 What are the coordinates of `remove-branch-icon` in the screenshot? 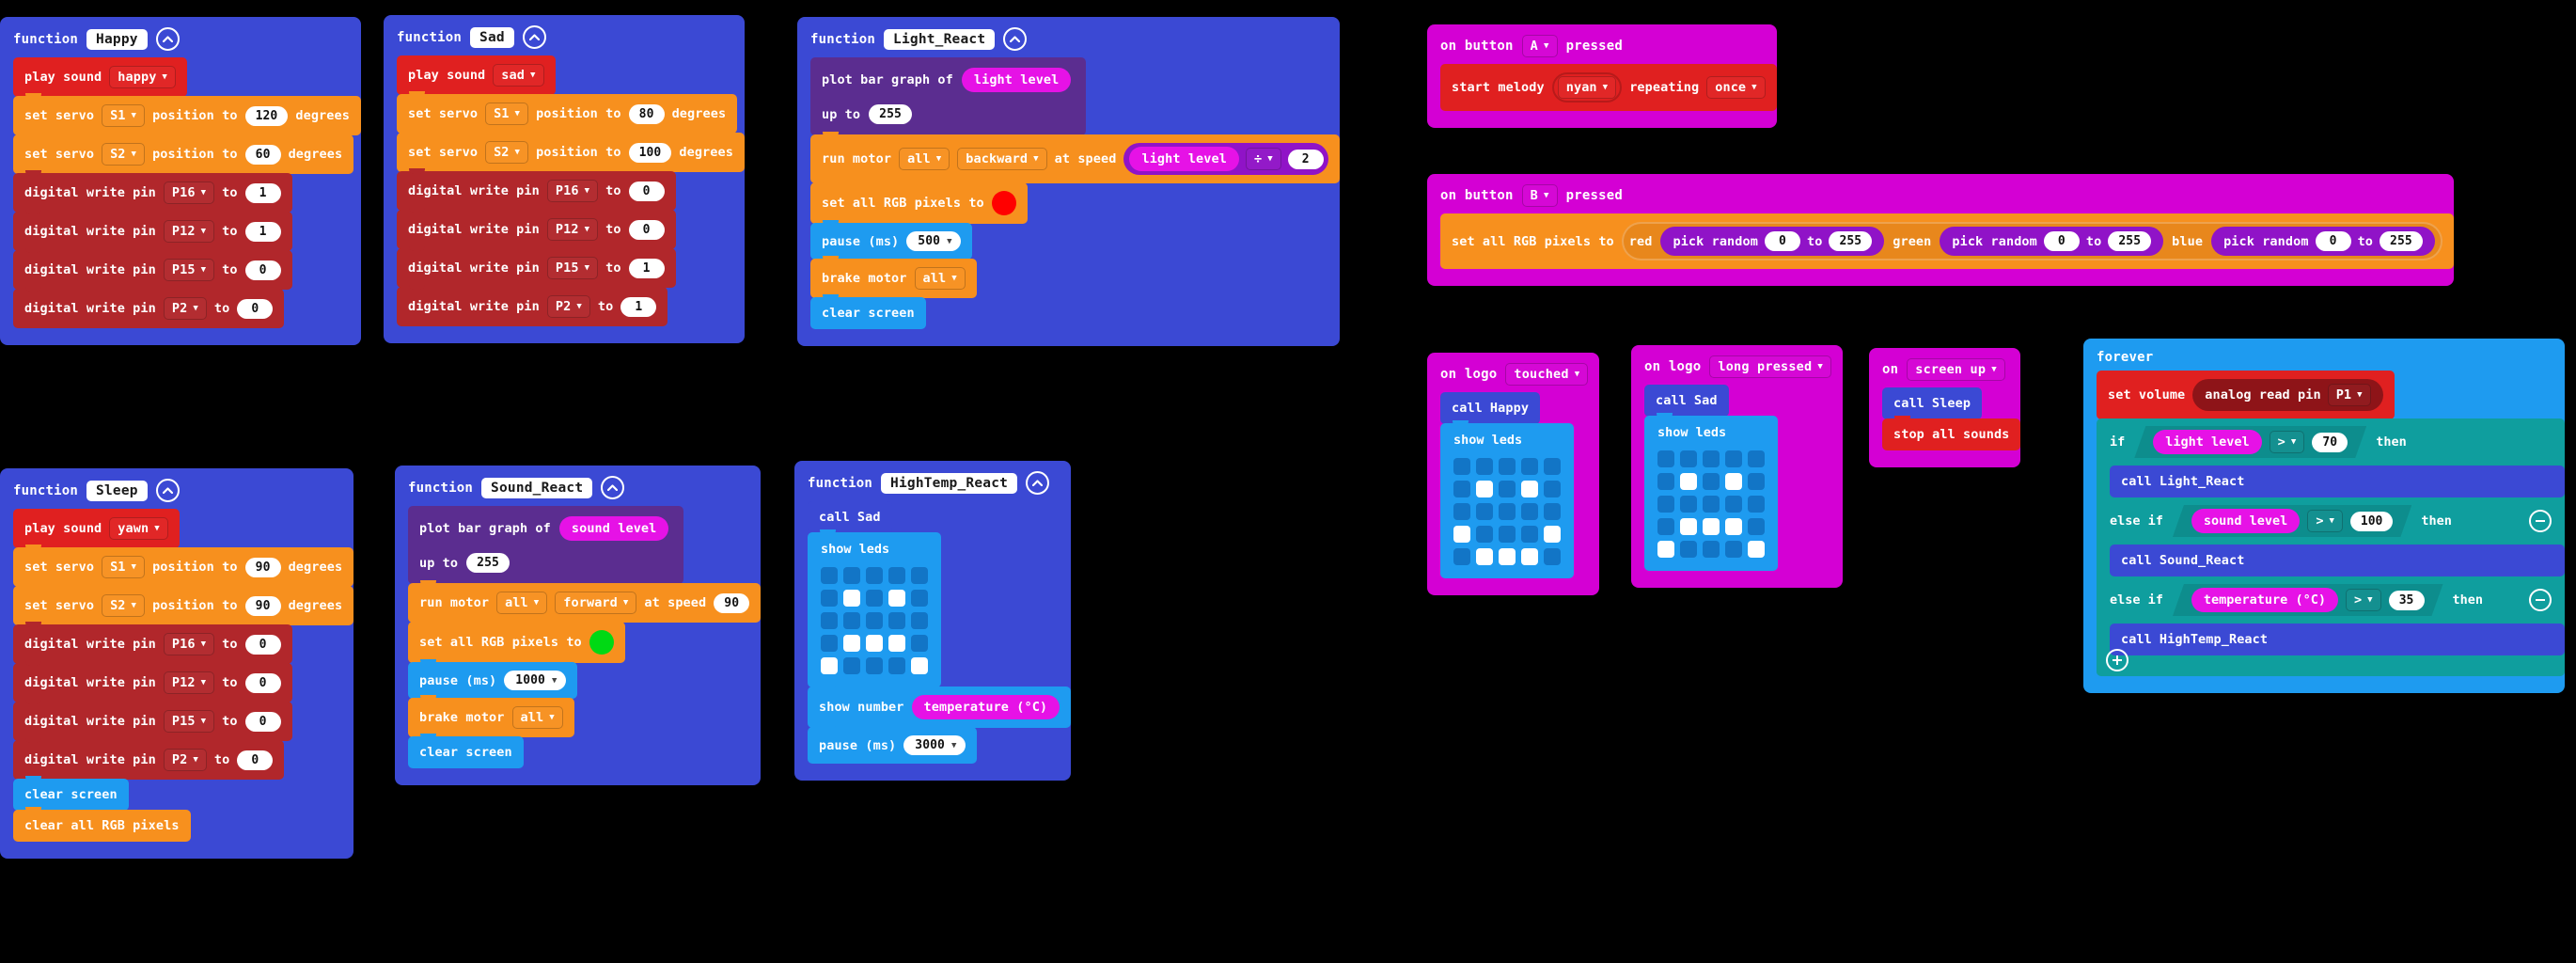 It's located at (2541, 600).